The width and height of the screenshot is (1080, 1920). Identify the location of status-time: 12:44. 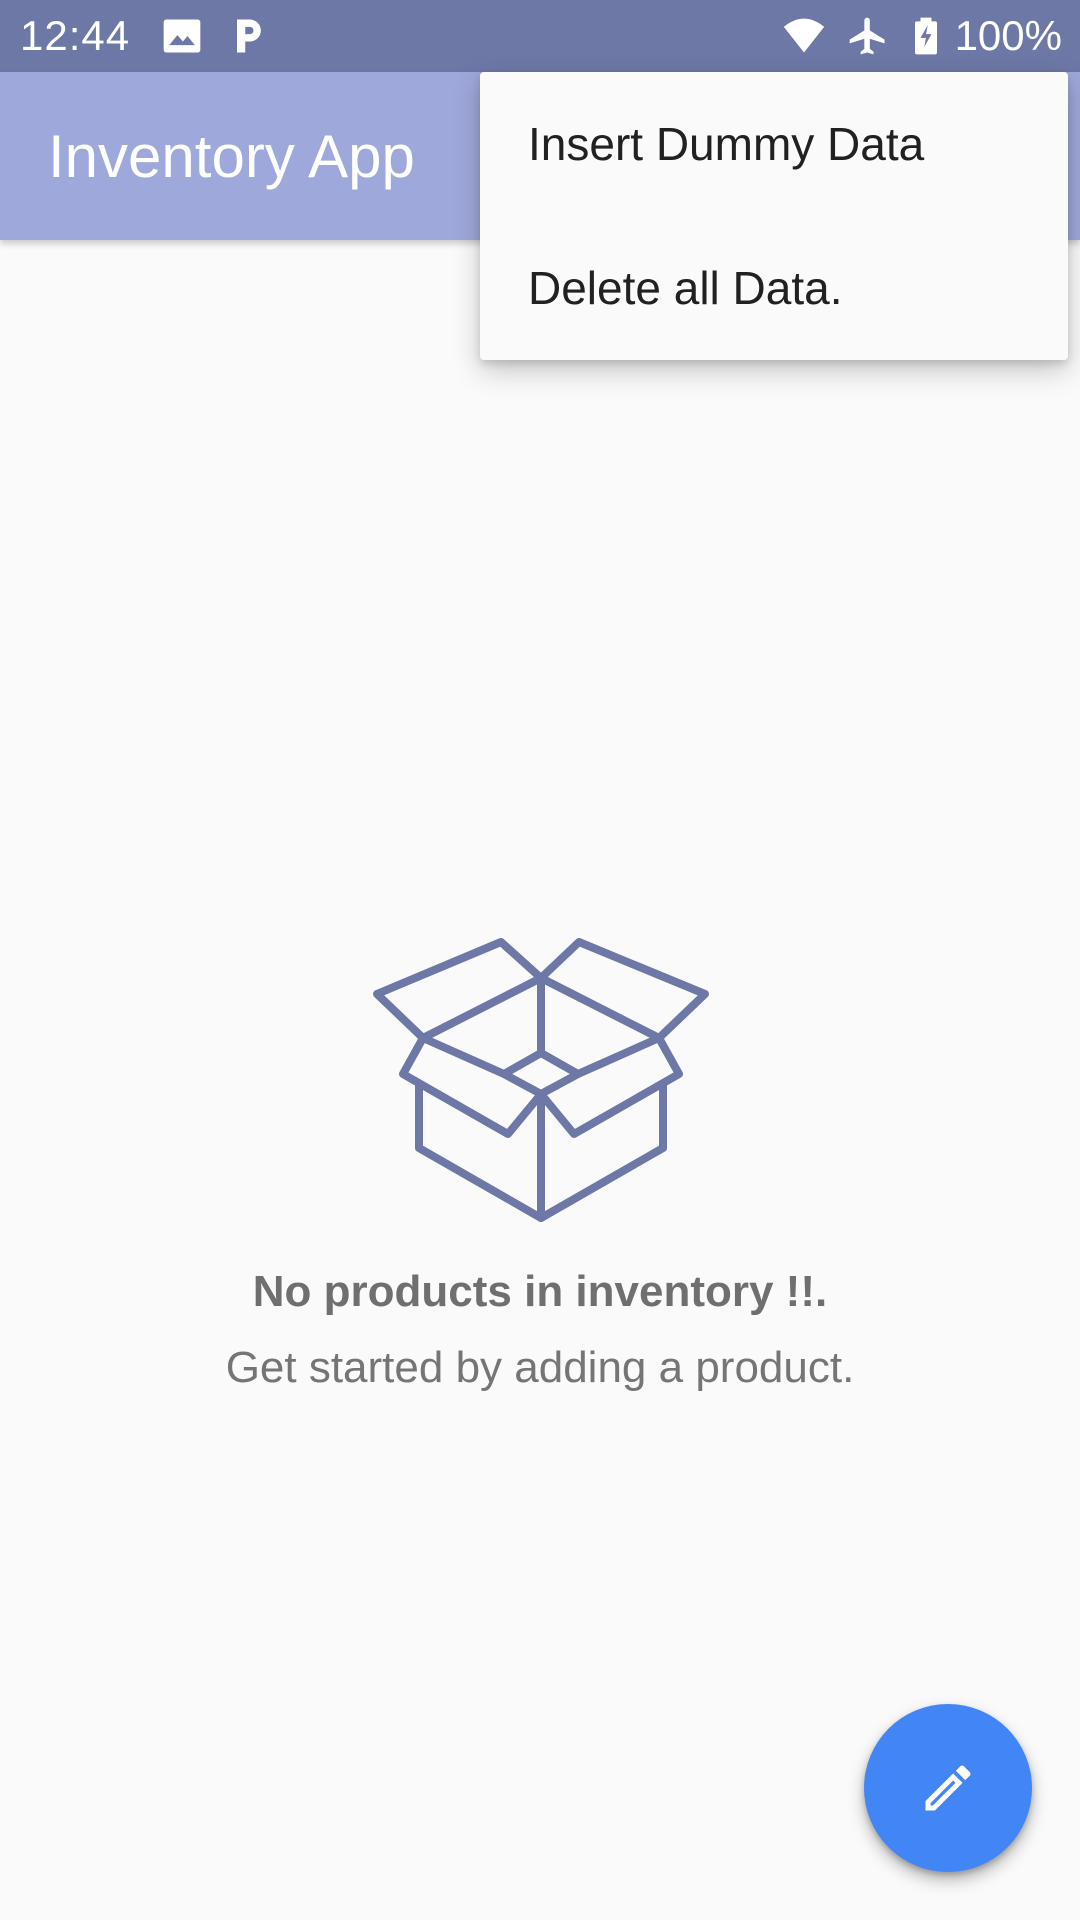
(75, 35).